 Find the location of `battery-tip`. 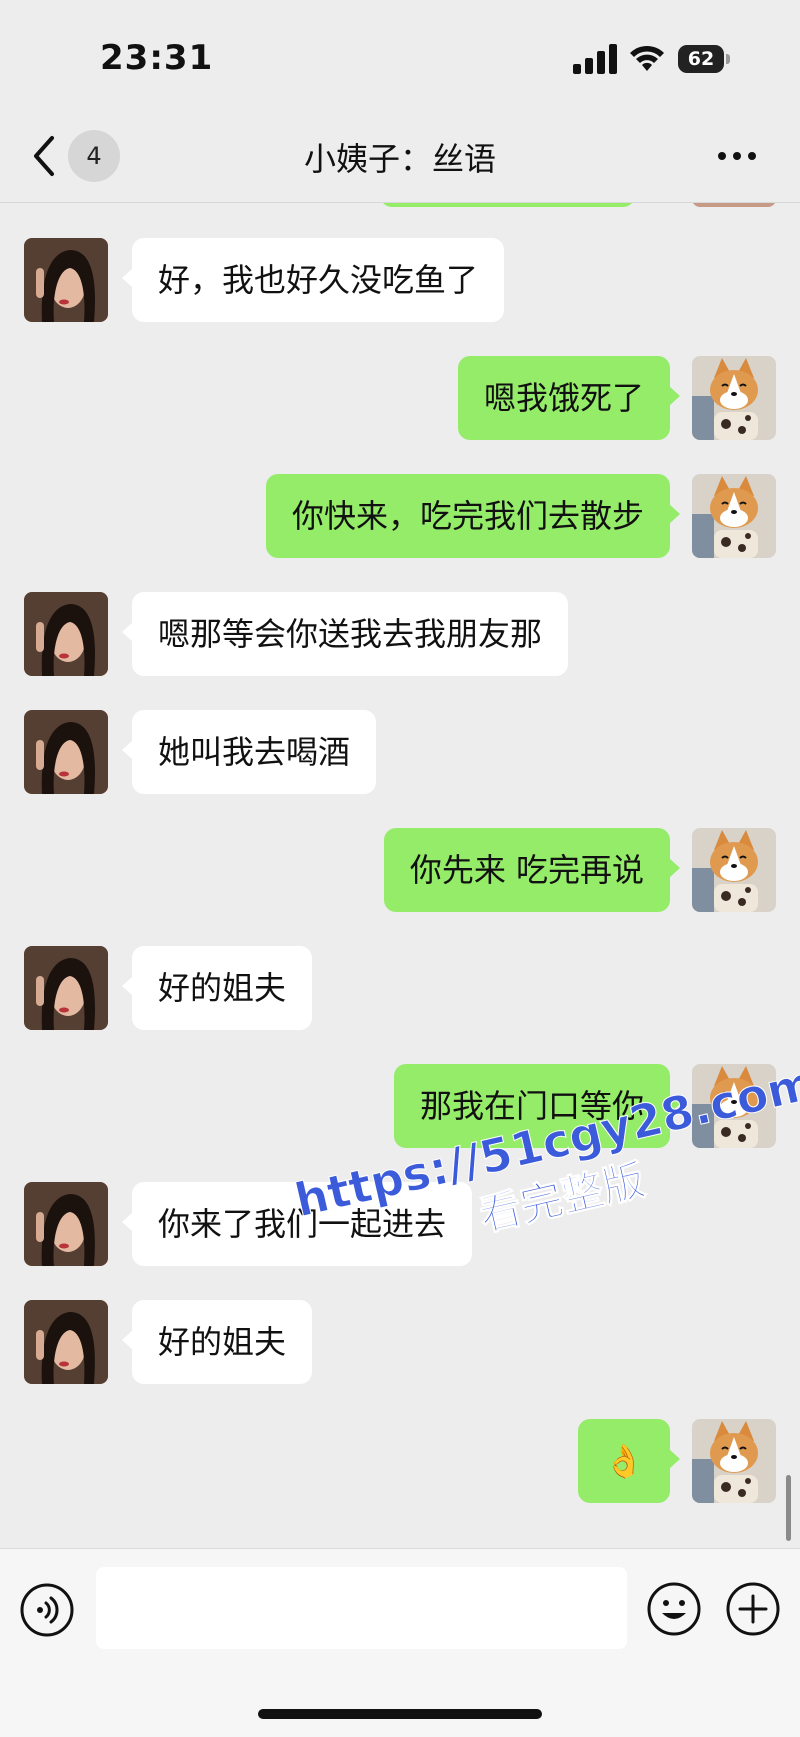

battery-tip is located at coordinates (728, 59).